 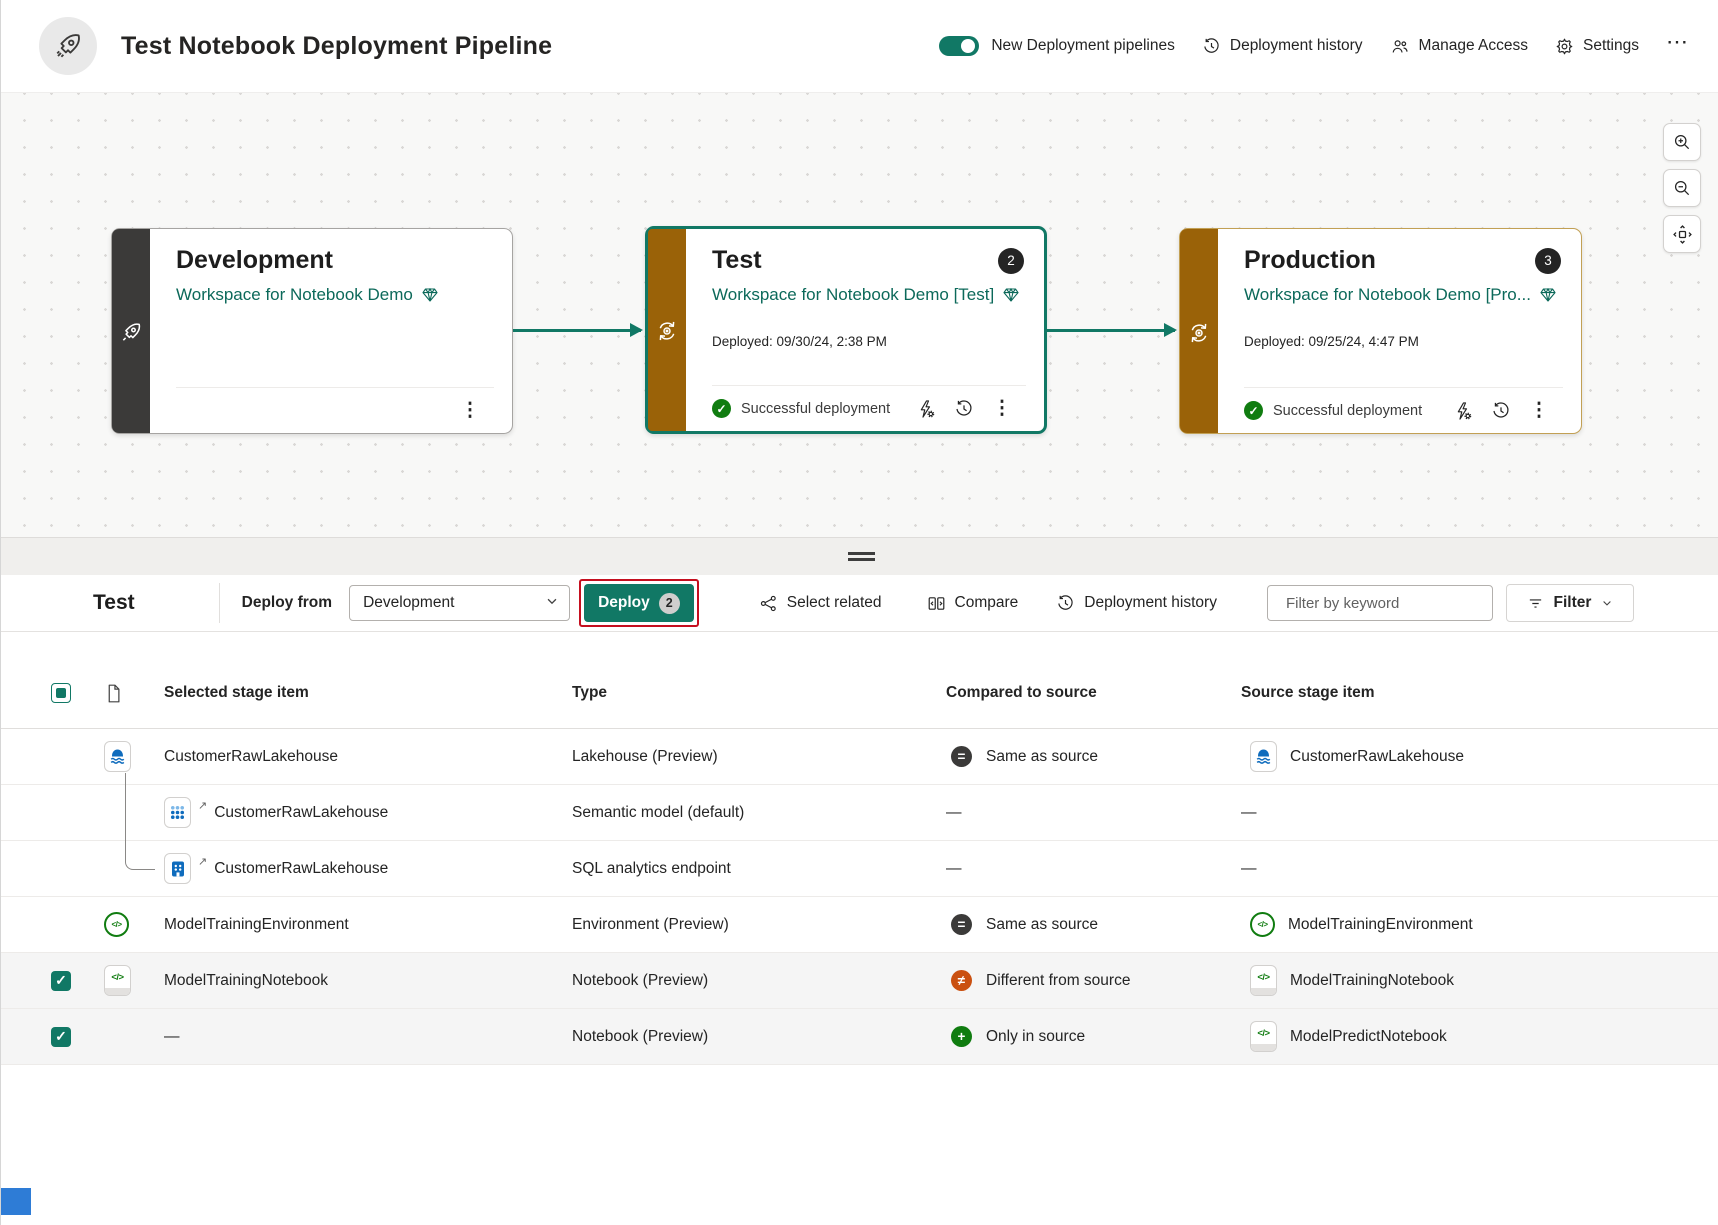 What do you see at coordinates (1282, 46) in the screenshot?
I see `deployment-history-menu: Deployment history` at bounding box center [1282, 46].